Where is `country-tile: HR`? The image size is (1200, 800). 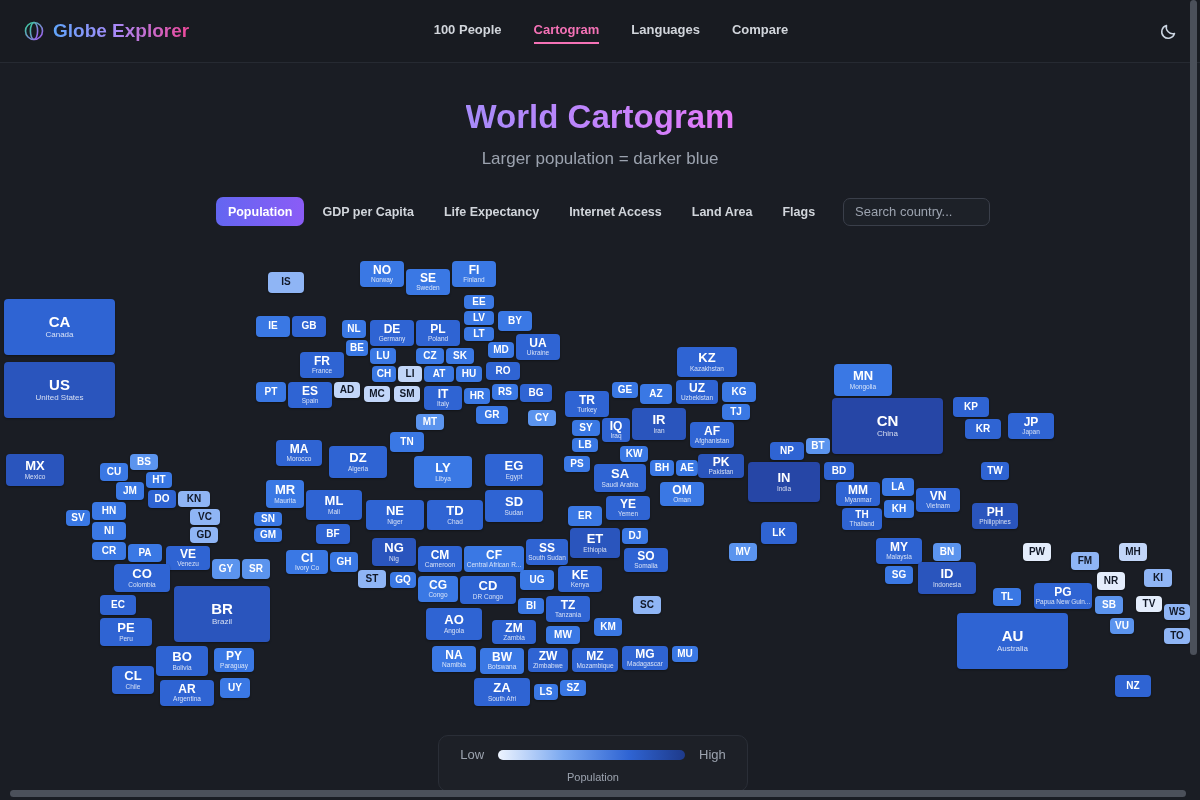 country-tile: HR is located at coordinates (477, 396).